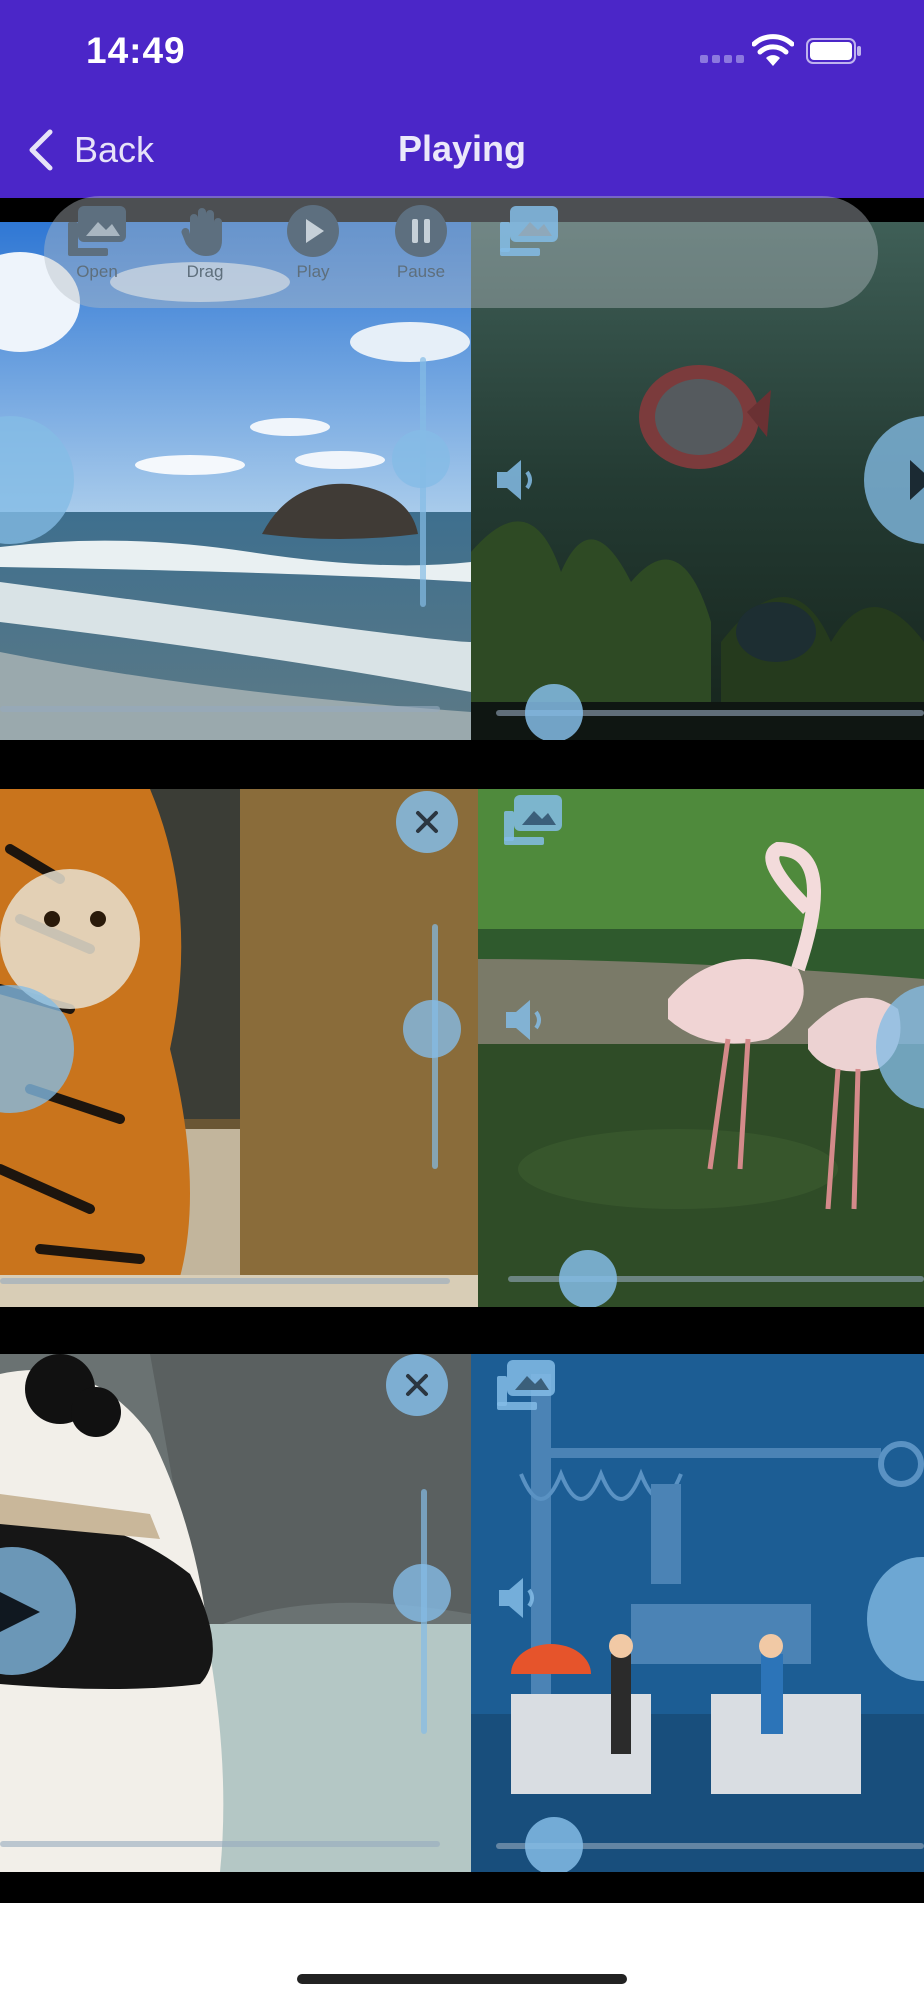 Image resolution: width=924 pixels, height=2000 pixels. I want to click on navigation-bar: Back Playing, so click(462, 154).